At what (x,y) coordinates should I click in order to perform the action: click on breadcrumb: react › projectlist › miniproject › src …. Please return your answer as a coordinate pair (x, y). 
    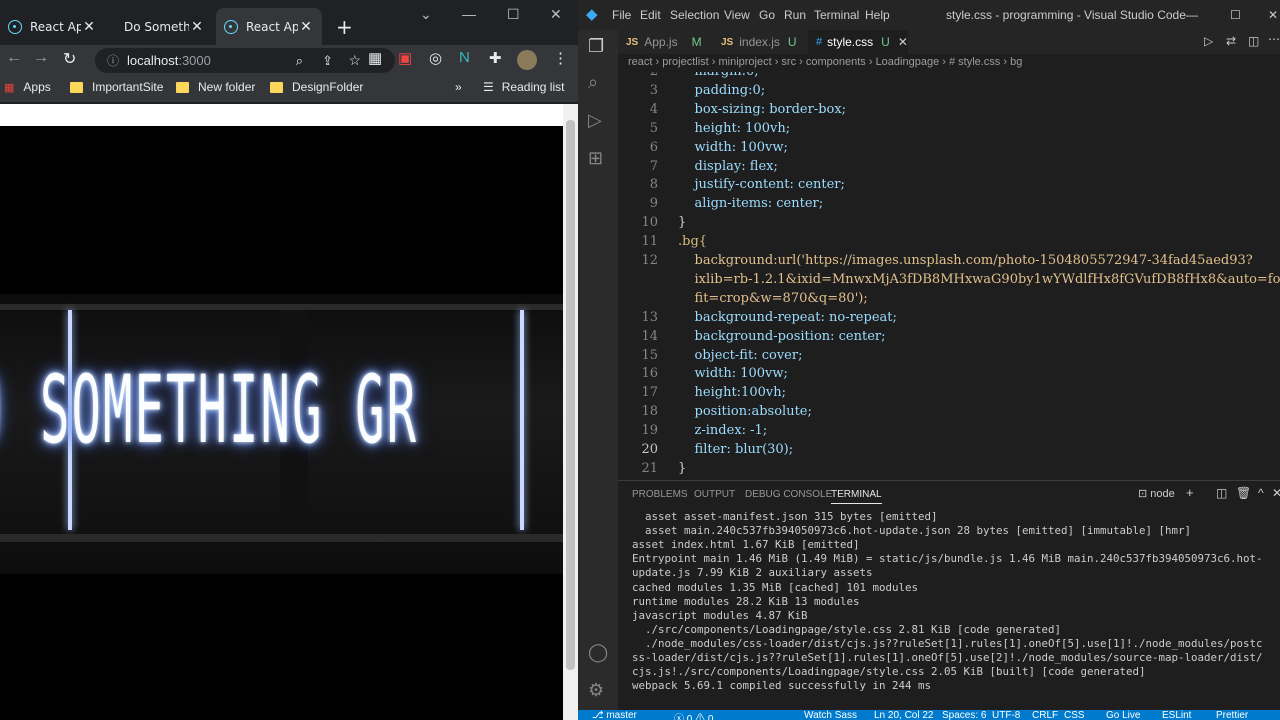
    Looking at the image, I should click on (949, 63).